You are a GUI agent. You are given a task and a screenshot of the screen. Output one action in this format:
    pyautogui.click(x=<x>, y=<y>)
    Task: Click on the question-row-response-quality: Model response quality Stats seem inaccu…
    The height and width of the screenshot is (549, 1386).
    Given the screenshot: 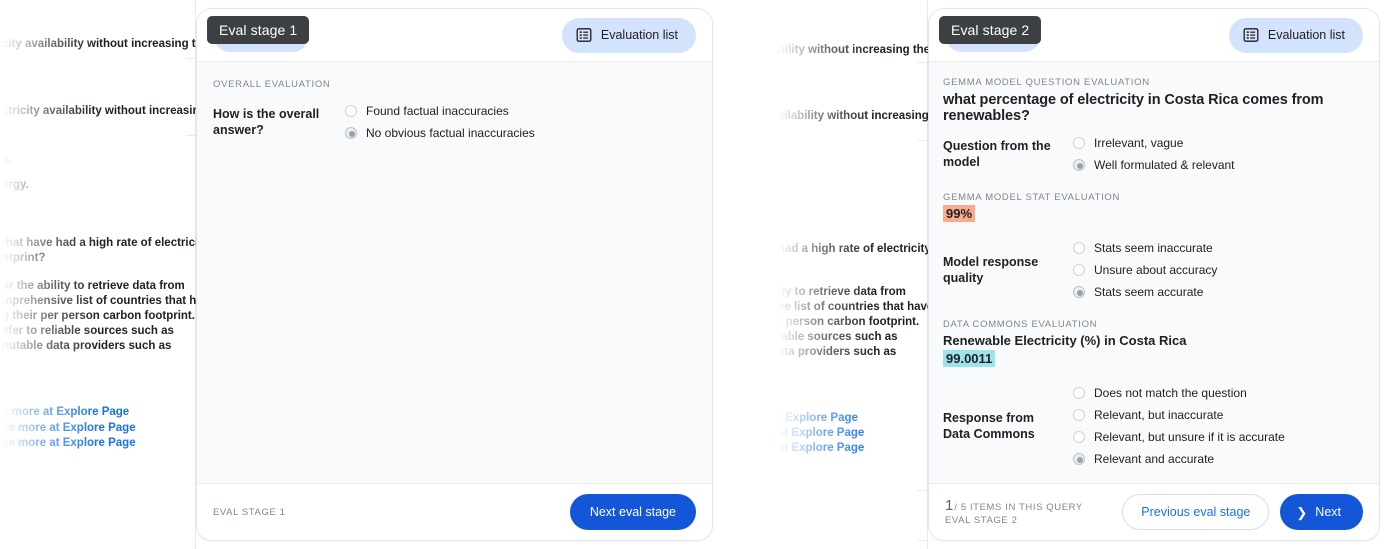 What is the action you would take?
    pyautogui.click(x=1154, y=270)
    